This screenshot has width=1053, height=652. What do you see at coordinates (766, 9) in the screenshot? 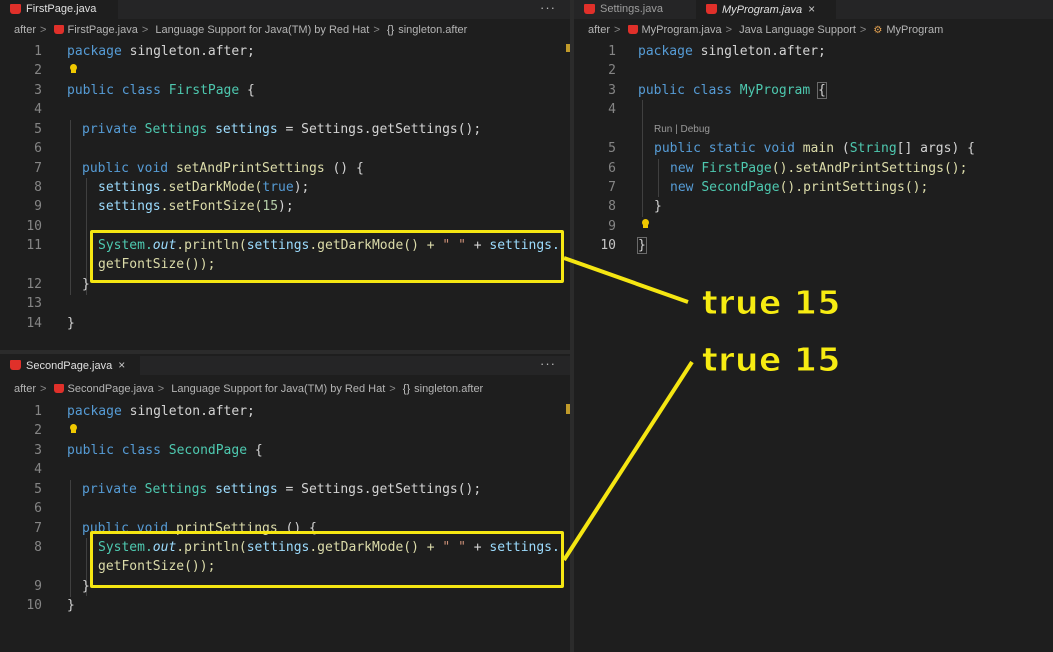
I see `tab-my-program: MyProgram.java ×` at bounding box center [766, 9].